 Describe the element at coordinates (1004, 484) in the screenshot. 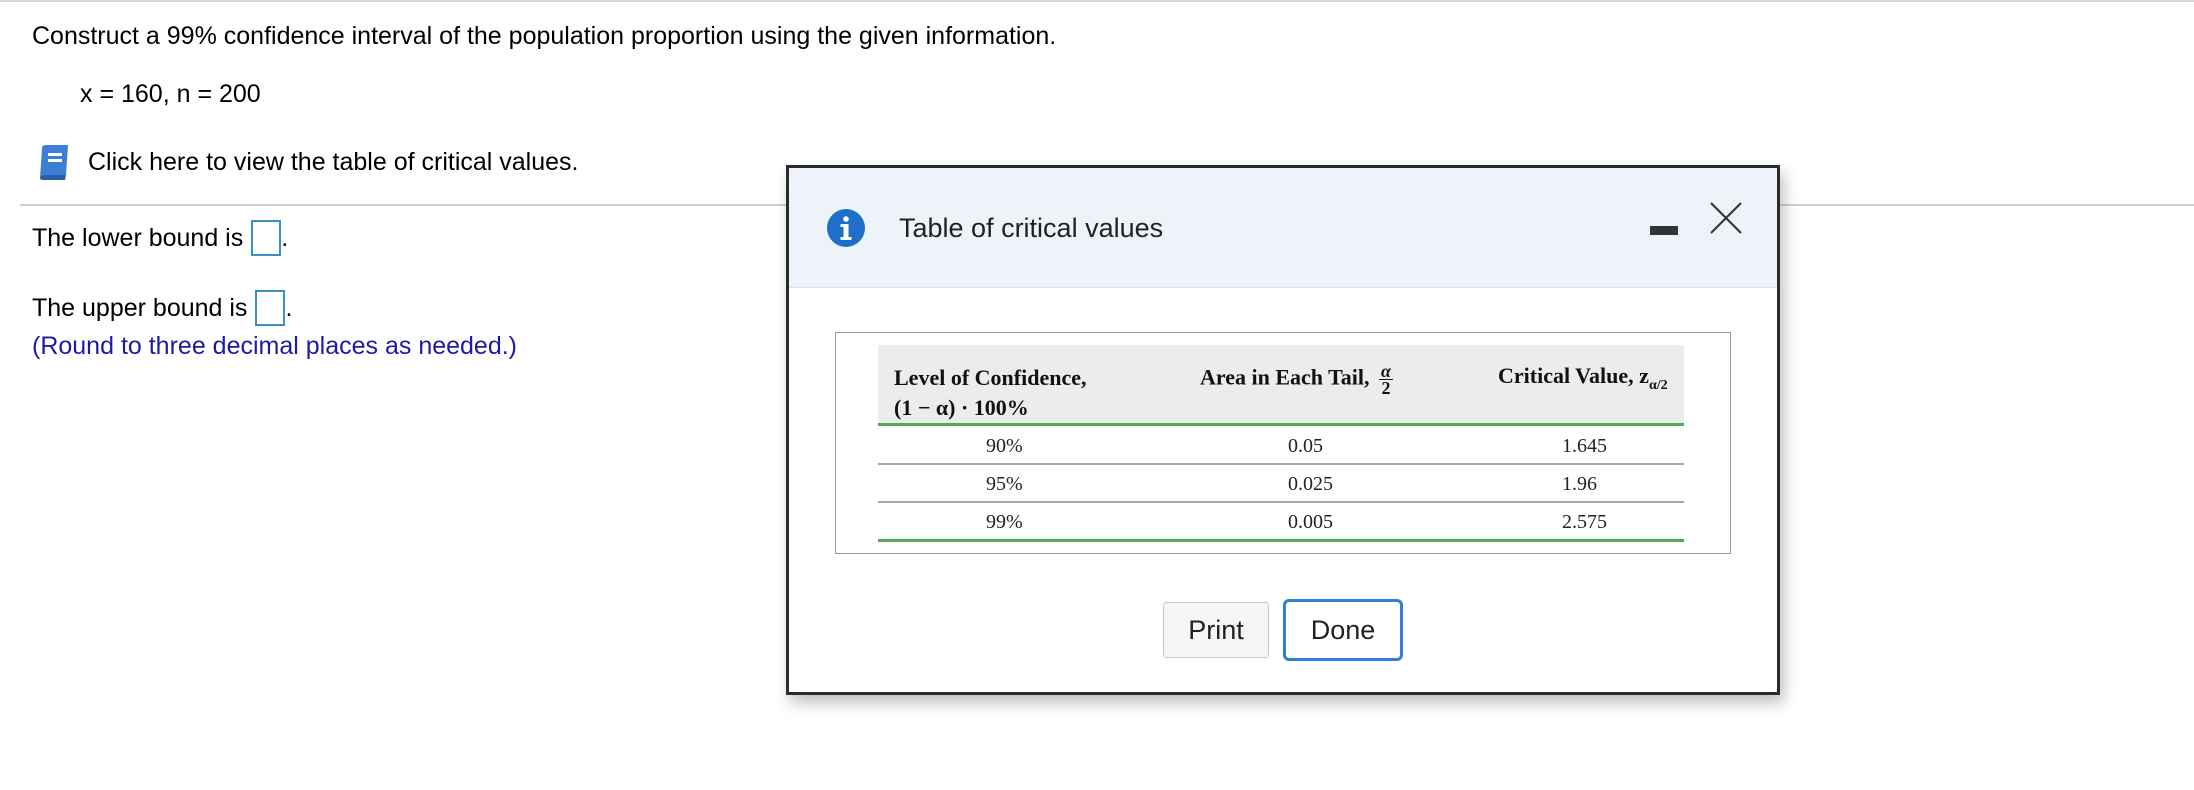

I see `row-confidence: 95%` at that location.